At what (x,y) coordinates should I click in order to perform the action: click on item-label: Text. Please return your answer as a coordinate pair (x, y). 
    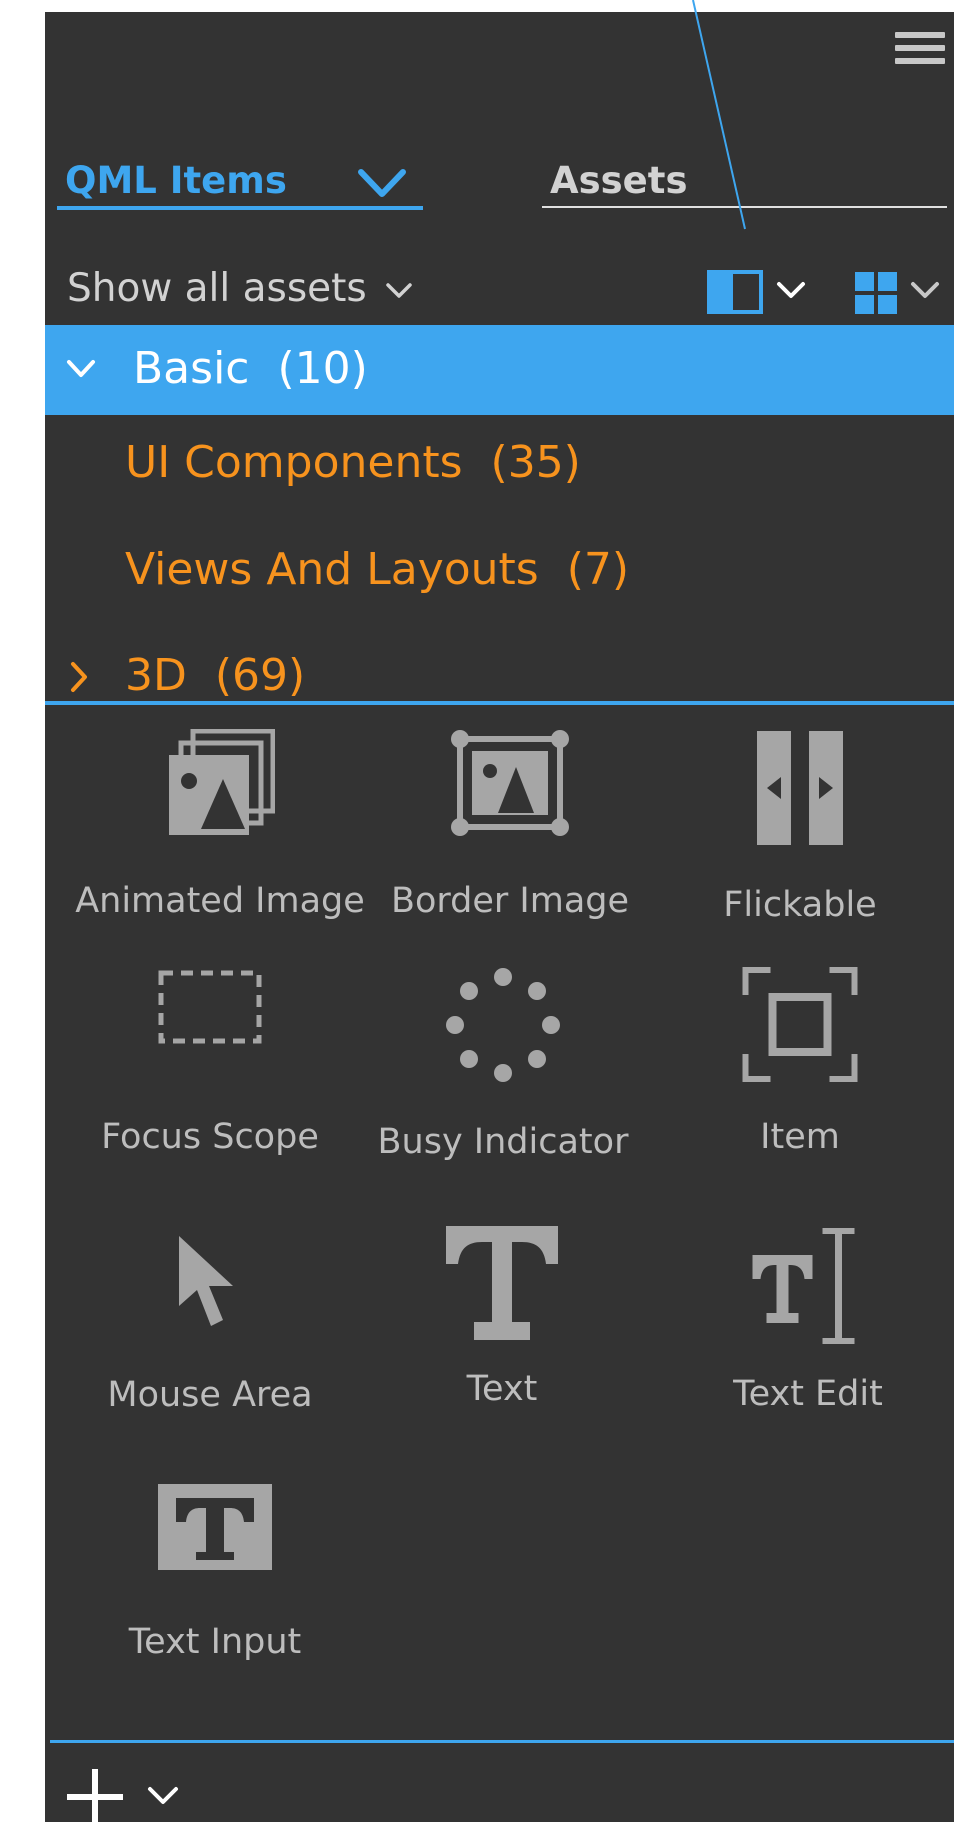
    Looking at the image, I should click on (502, 1389).